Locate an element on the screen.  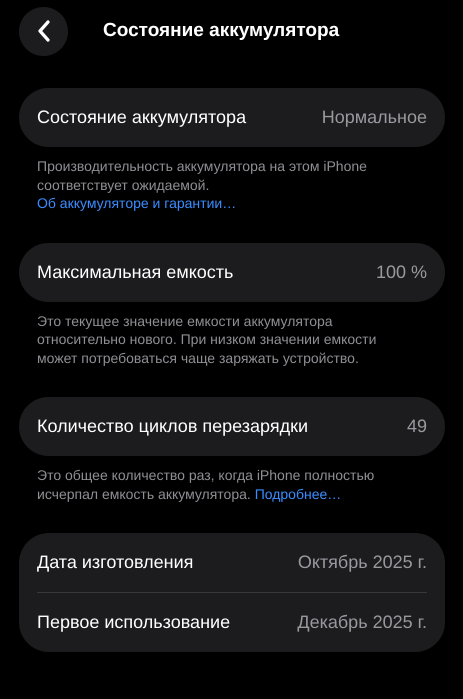
row-label: Состояние аккумулятора is located at coordinates (141, 117).